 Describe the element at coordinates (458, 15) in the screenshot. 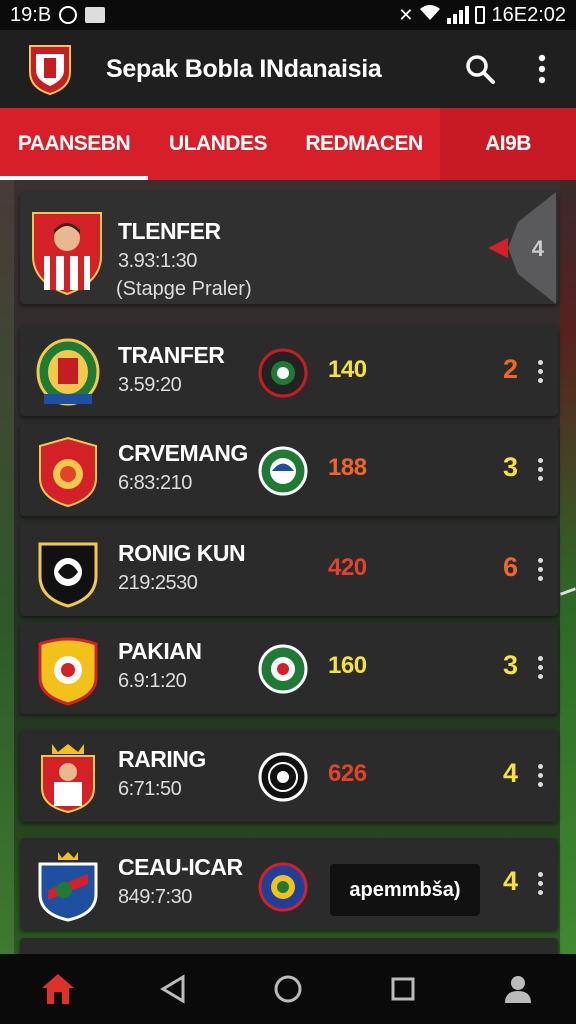

I see `signal-icon` at that location.